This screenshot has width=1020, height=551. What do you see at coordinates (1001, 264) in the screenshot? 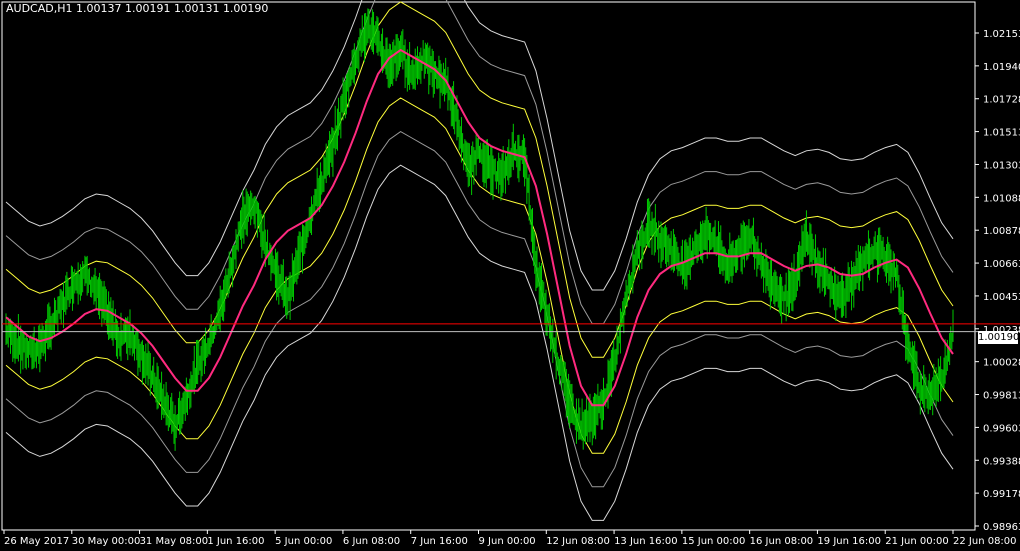
I see `y-tick-label: 1.00663` at bounding box center [1001, 264].